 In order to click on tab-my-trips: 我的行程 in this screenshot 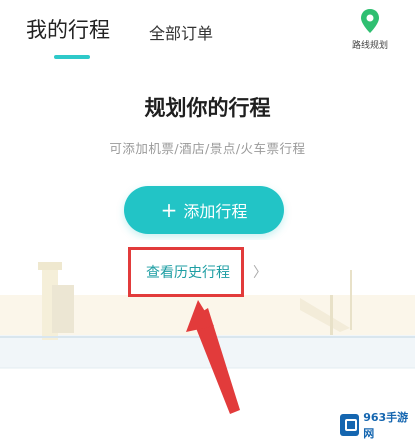, I will do `click(68, 29)`.